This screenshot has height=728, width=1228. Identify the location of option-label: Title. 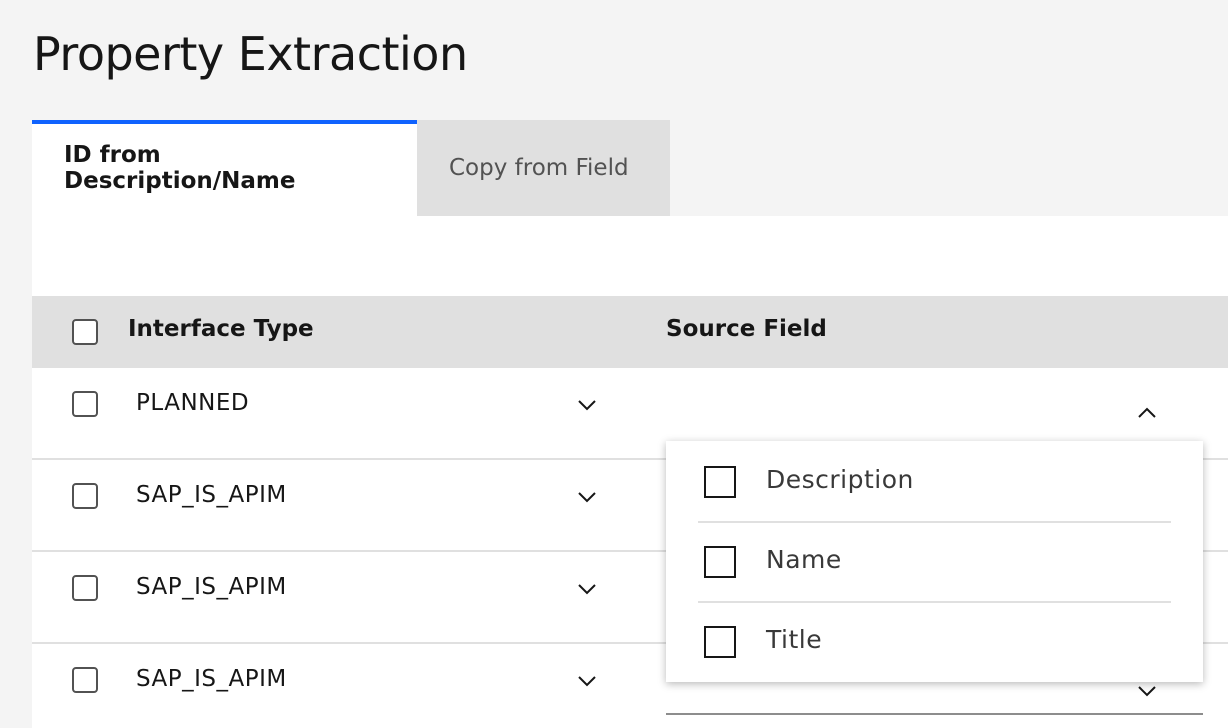
(794, 639).